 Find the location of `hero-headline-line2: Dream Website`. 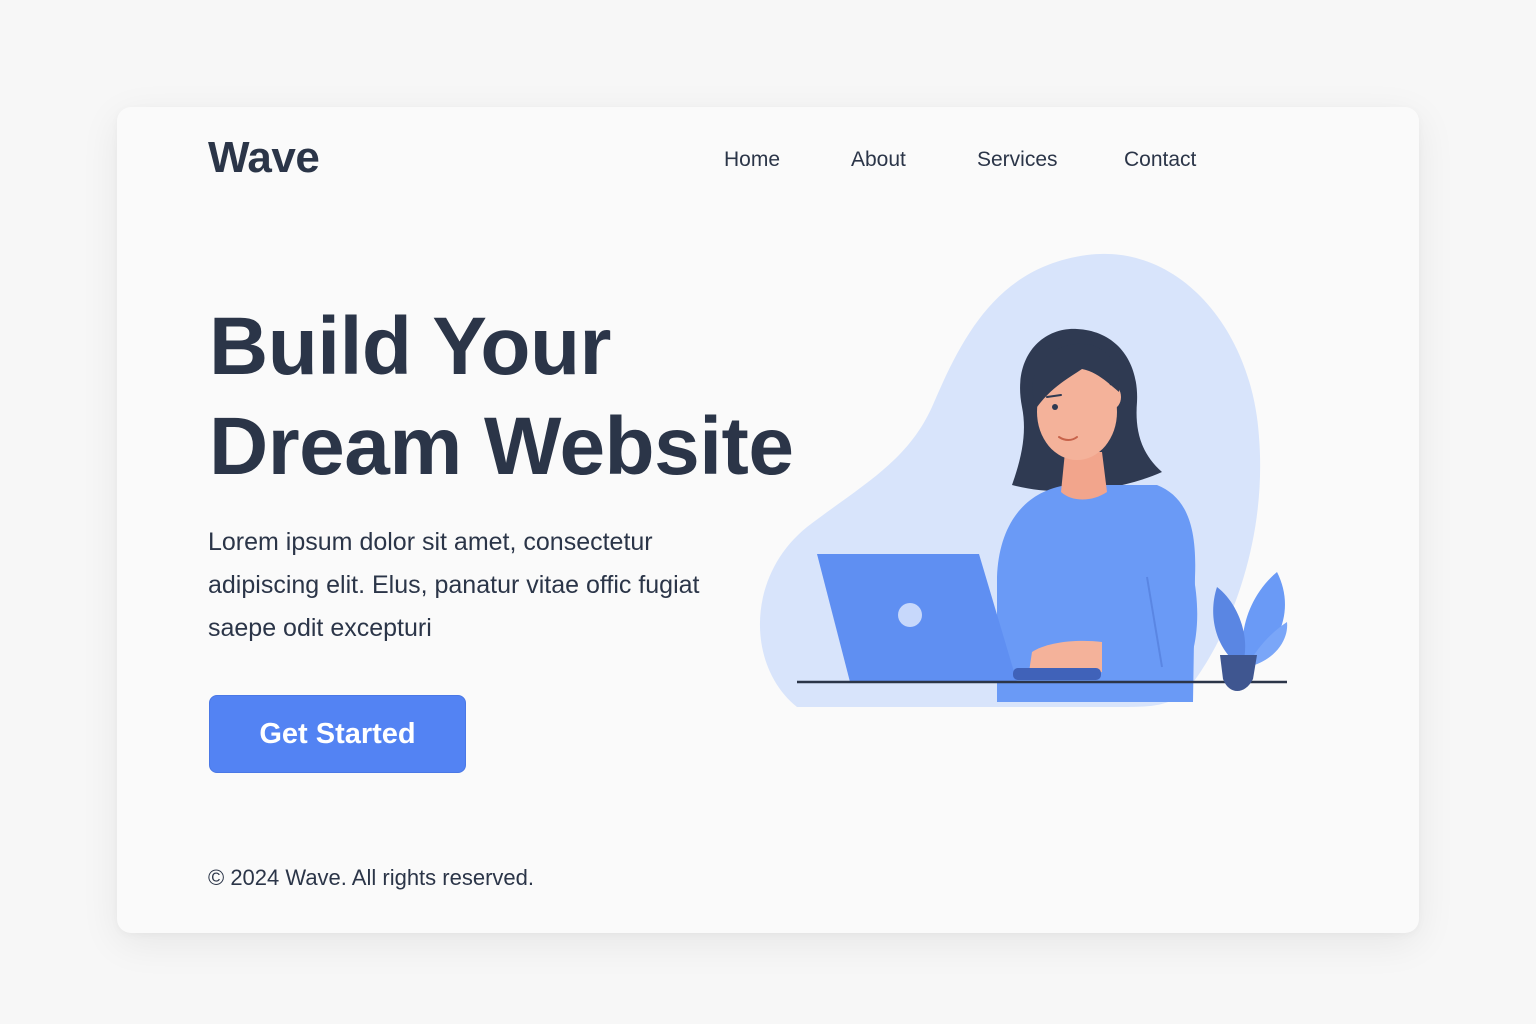

hero-headline-line2: Dream Website is located at coordinates (501, 446).